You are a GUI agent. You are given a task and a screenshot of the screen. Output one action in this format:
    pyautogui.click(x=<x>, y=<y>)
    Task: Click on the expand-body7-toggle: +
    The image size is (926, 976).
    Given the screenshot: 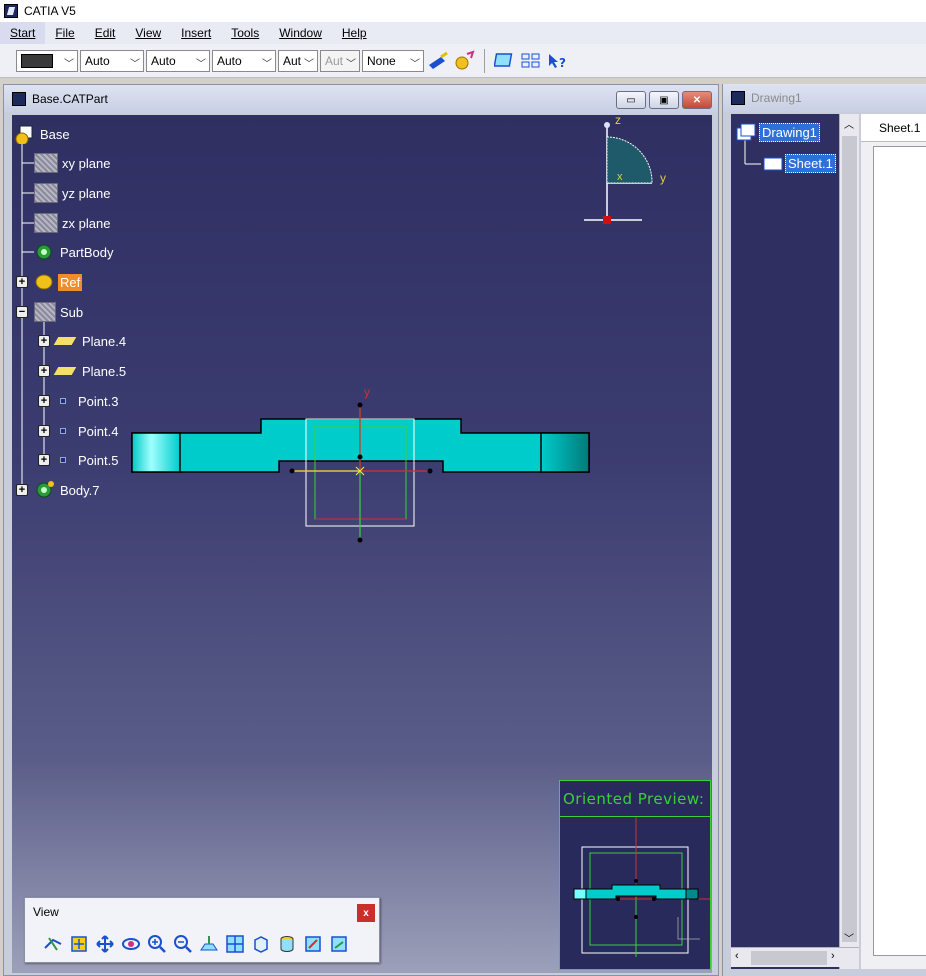 What is the action you would take?
    pyautogui.click(x=22, y=490)
    